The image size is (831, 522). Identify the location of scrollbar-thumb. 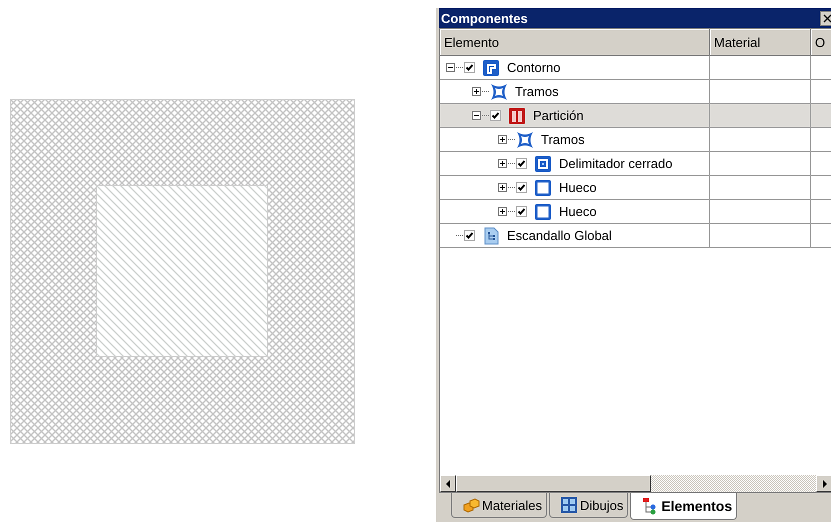
(553, 483).